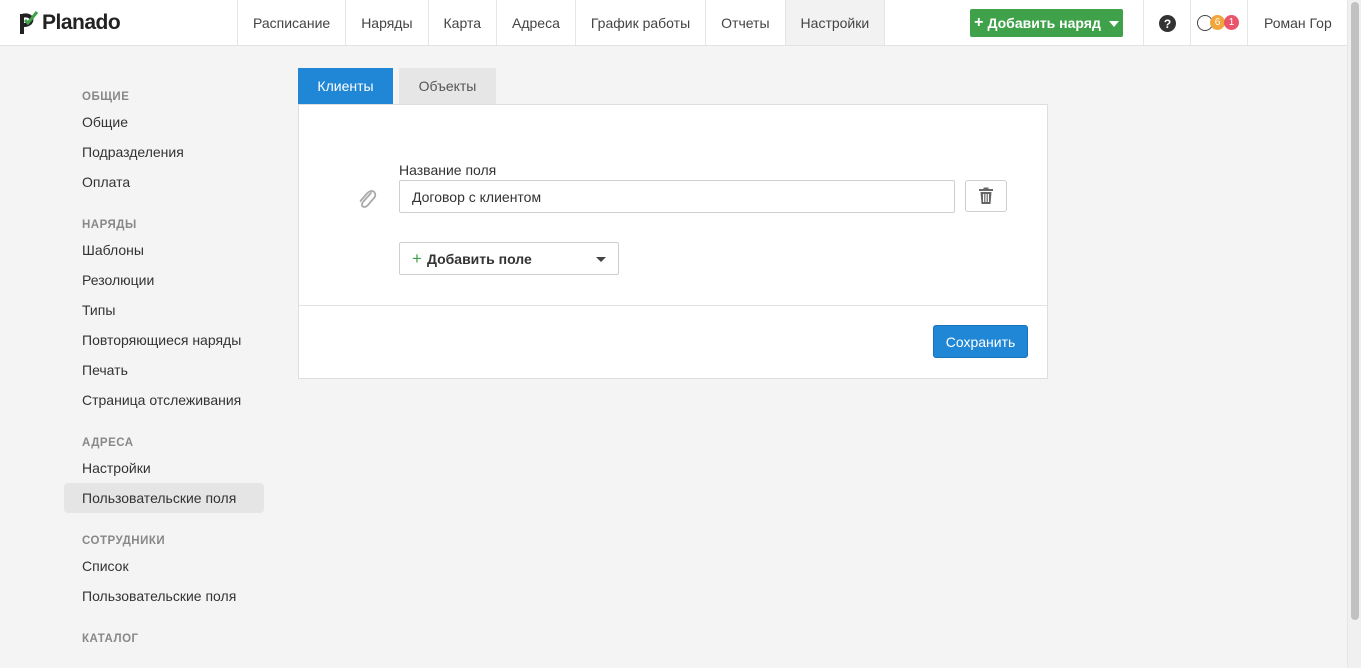 The width and height of the screenshot is (1361, 668). What do you see at coordinates (164, 566) in the screenshot?
I see `sidebar-item-employee-list: Список` at bounding box center [164, 566].